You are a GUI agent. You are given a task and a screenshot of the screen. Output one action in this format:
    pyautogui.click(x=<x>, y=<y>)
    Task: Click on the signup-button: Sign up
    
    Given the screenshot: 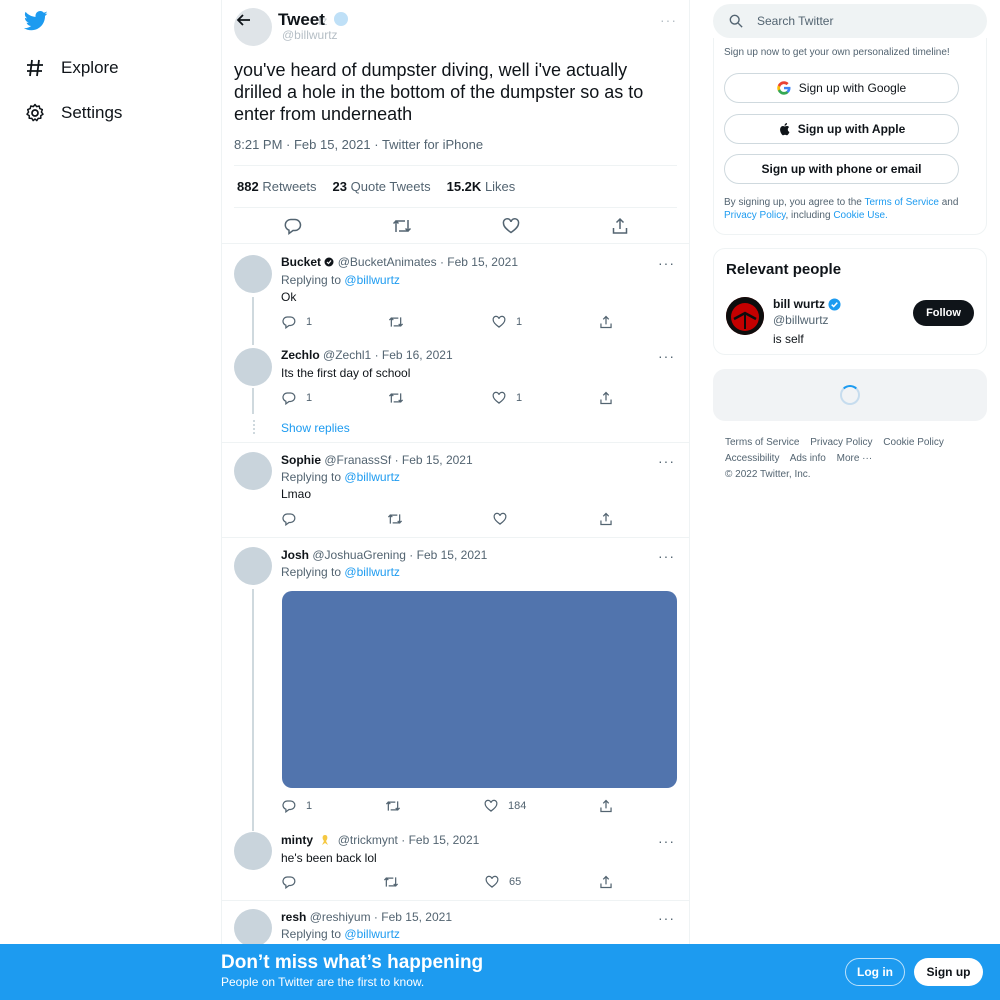 What is the action you would take?
    pyautogui.click(x=948, y=972)
    